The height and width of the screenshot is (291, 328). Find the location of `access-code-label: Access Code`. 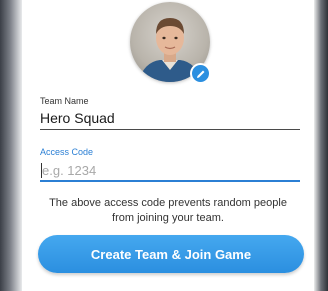

access-code-label: Access Code is located at coordinates (67, 152).